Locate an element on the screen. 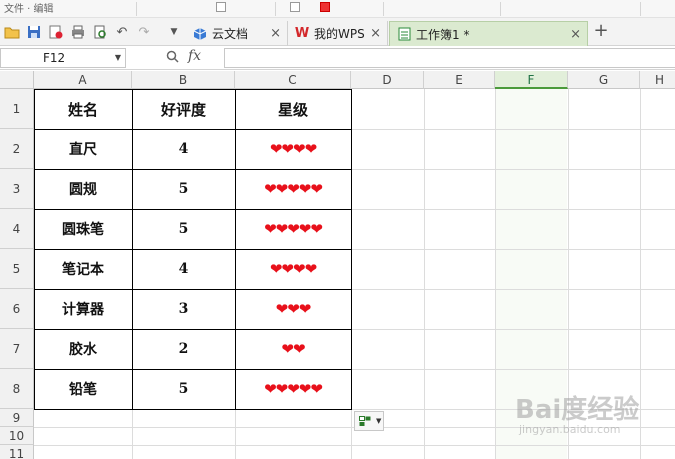 The height and width of the screenshot is (459, 675). open-folder-icon is located at coordinates (12, 32).